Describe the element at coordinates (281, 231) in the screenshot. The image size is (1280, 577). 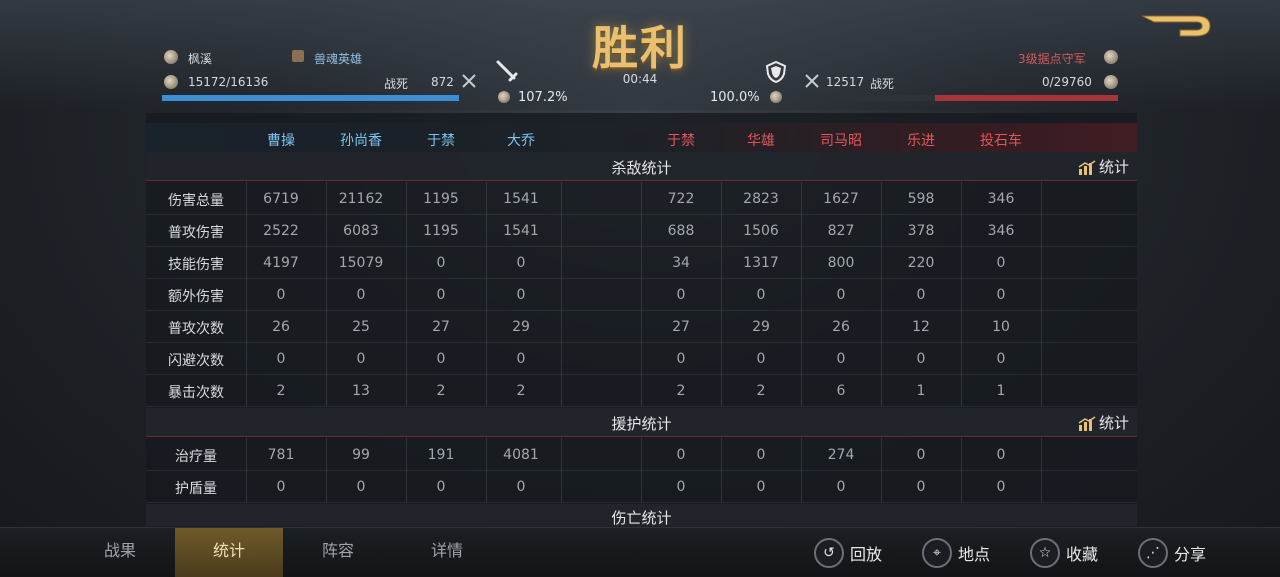
I see `table-cell: 2522` at that location.